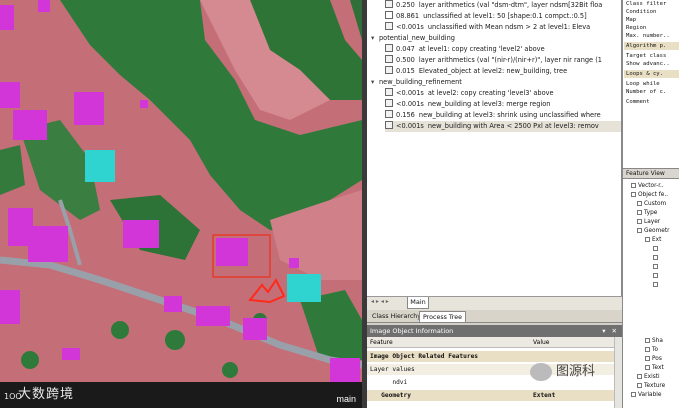 This screenshot has width=679, height=408. What do you see at coordinates (541, 371) in the screenshot?
I see `wechat-icon` at bounding box center [541, 371].